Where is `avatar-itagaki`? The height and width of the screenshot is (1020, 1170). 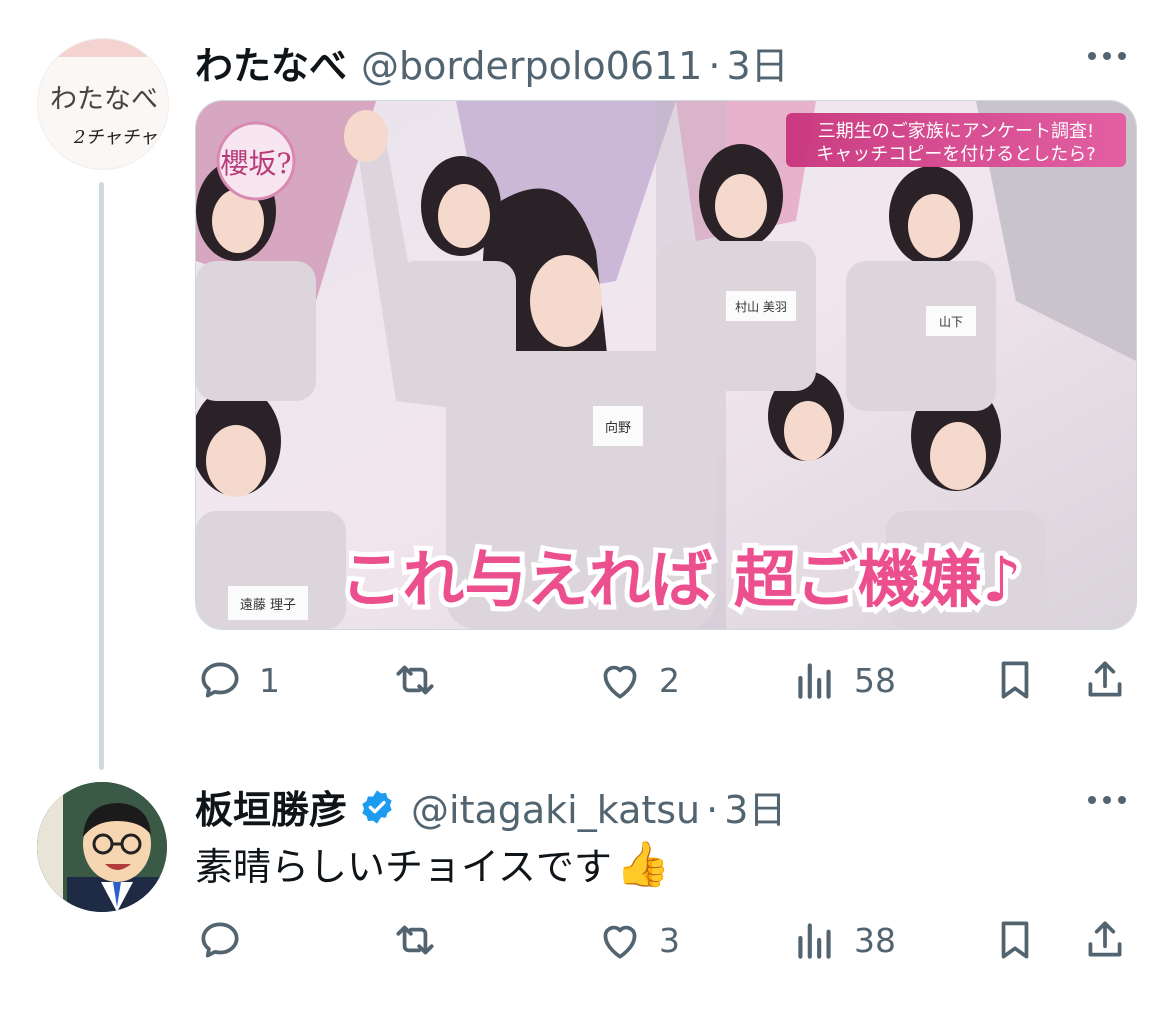
avatar-itagaki is located at coordinates (102, 847).